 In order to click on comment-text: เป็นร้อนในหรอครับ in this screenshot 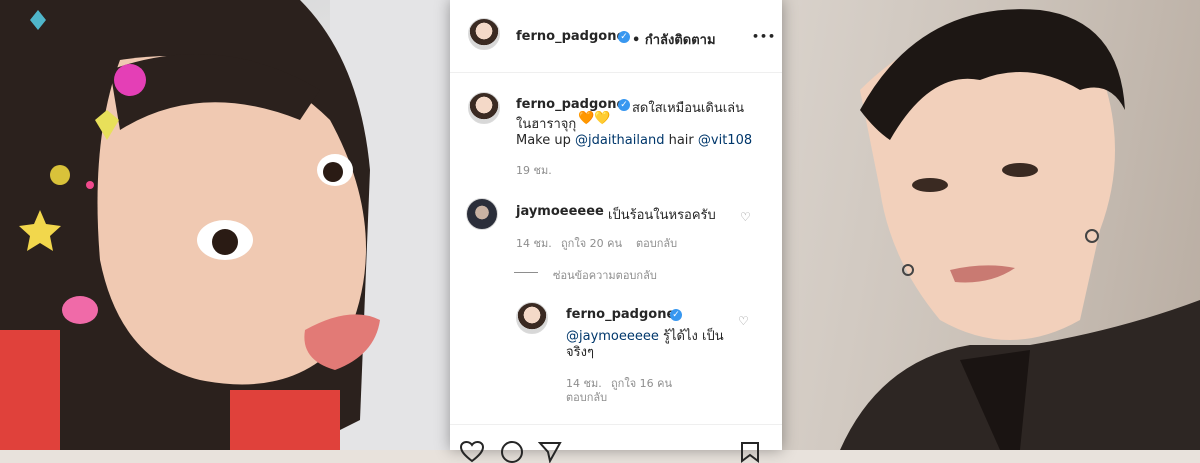, I will do `click(662, 215)`.